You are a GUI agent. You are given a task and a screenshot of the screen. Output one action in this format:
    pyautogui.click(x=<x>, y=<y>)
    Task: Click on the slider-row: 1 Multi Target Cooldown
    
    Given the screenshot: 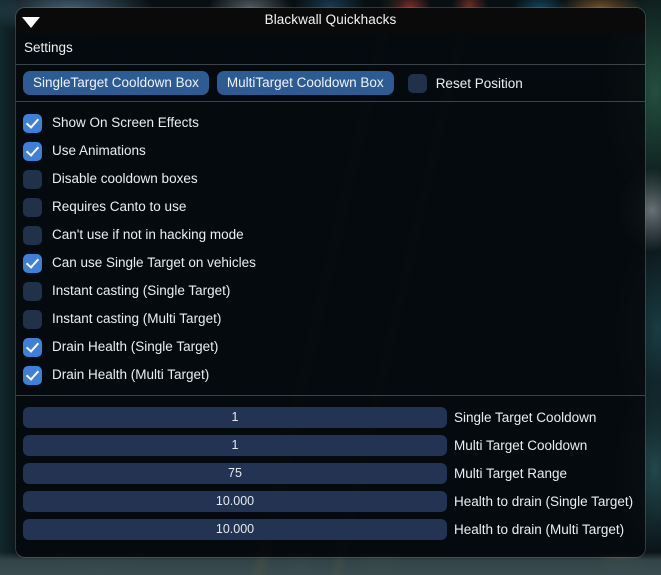 What is the action you would take?
    pyautogui.click(x=334, y=445)
    